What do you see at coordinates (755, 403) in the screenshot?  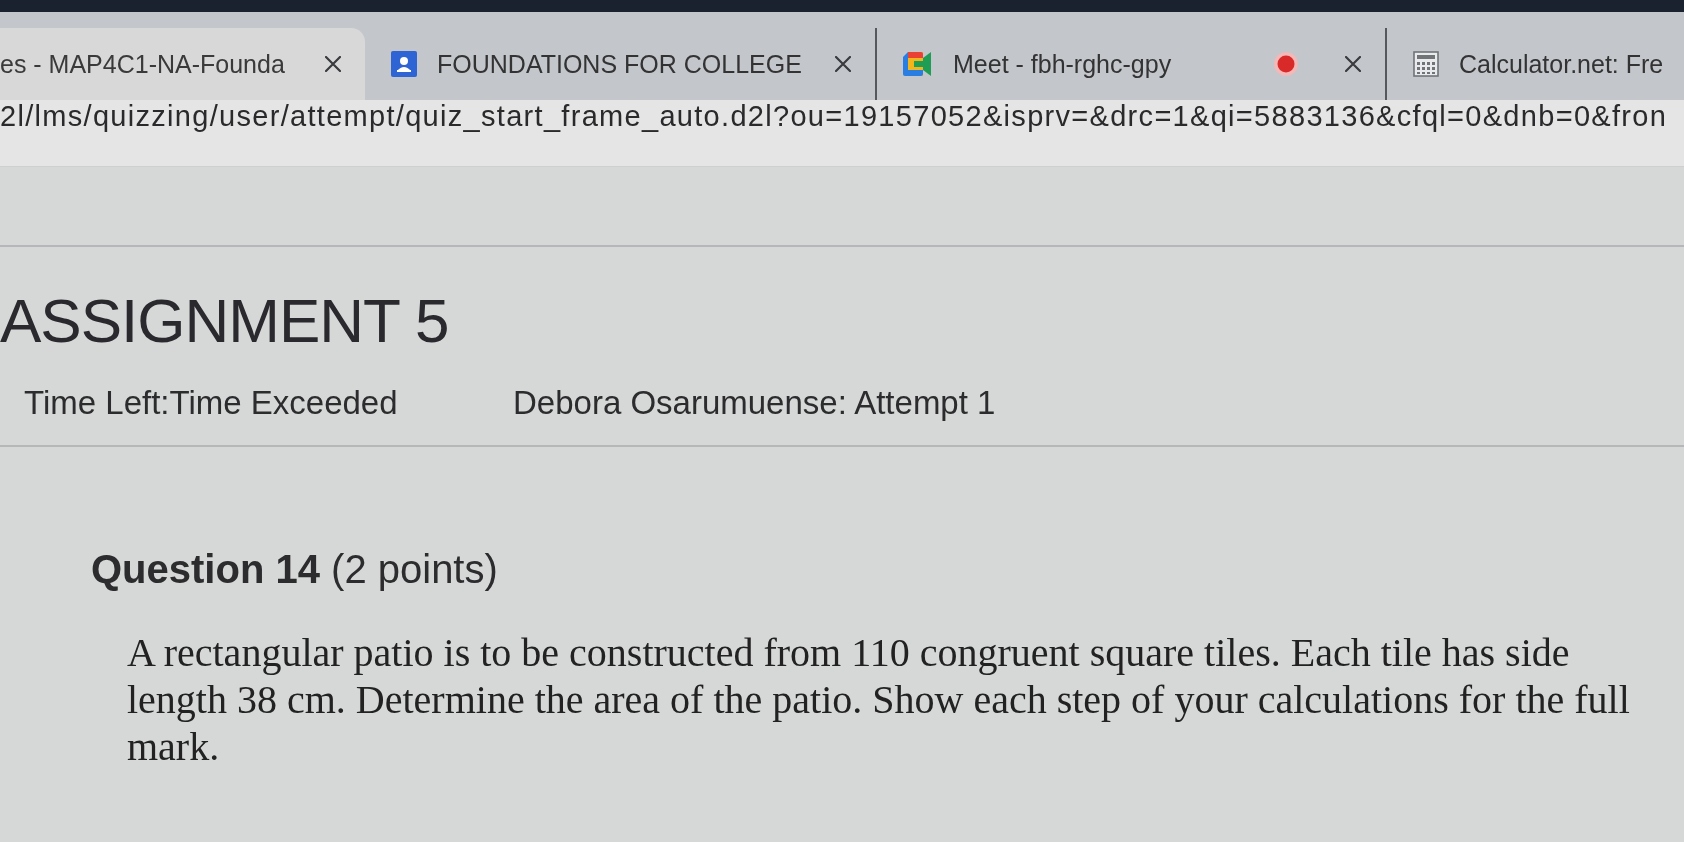 I see `attempt-text: Debora Osarumuense: Attempt 1` at bounding box center [755, 403].